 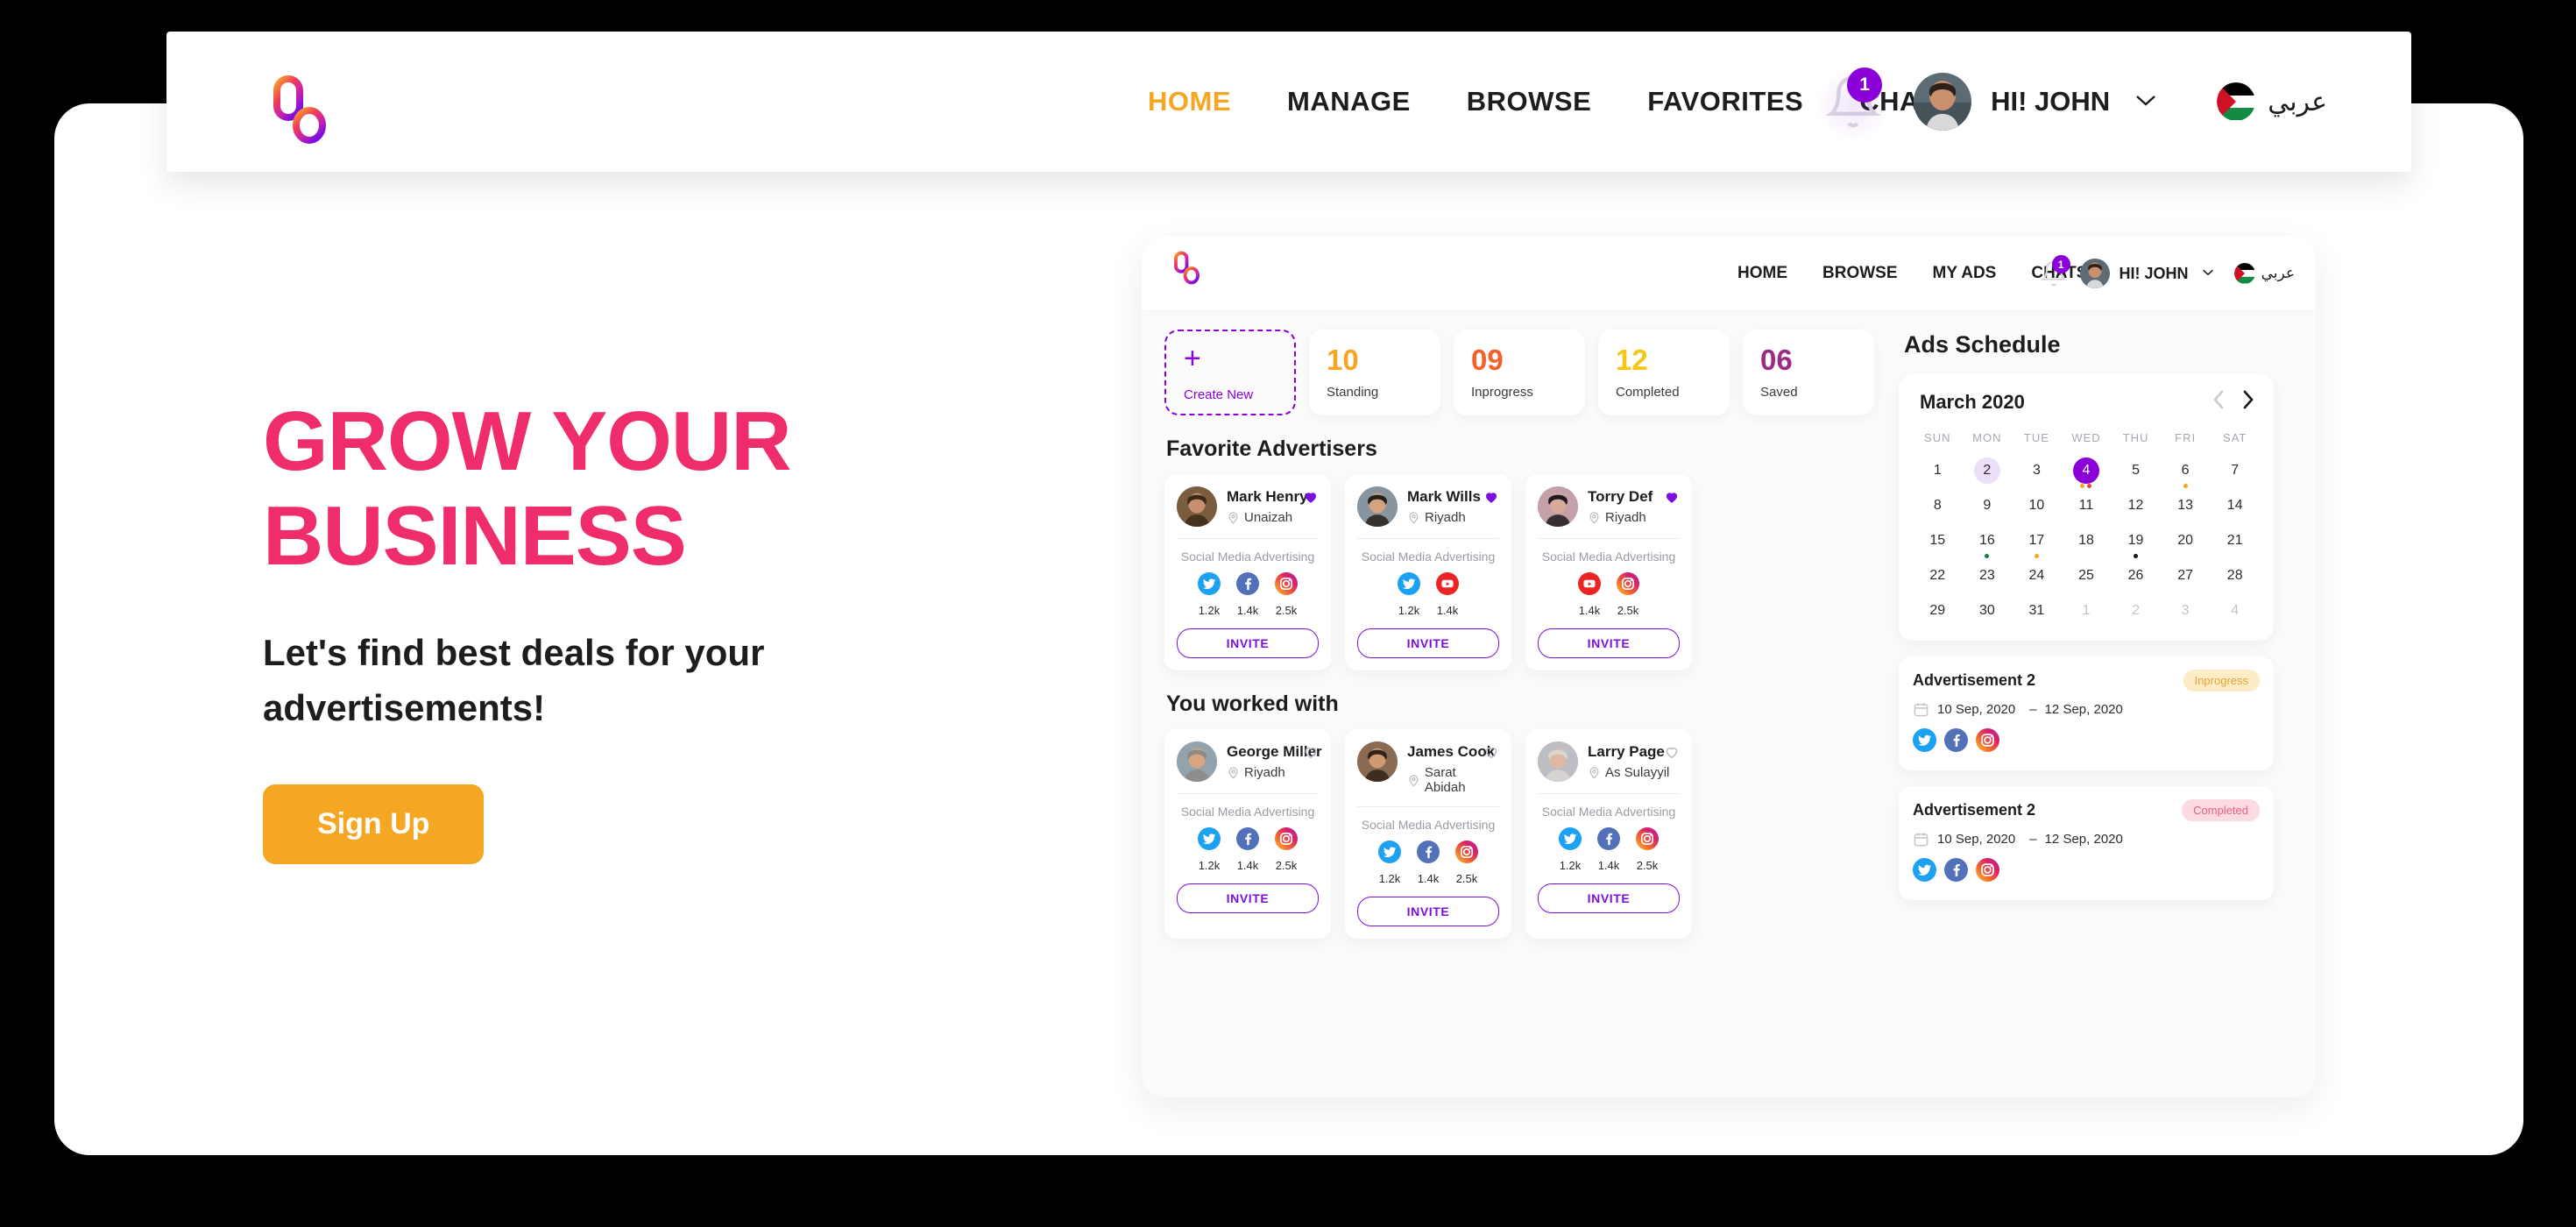 I want to click on calendar-day: 29, so click(x=1938, y=610).